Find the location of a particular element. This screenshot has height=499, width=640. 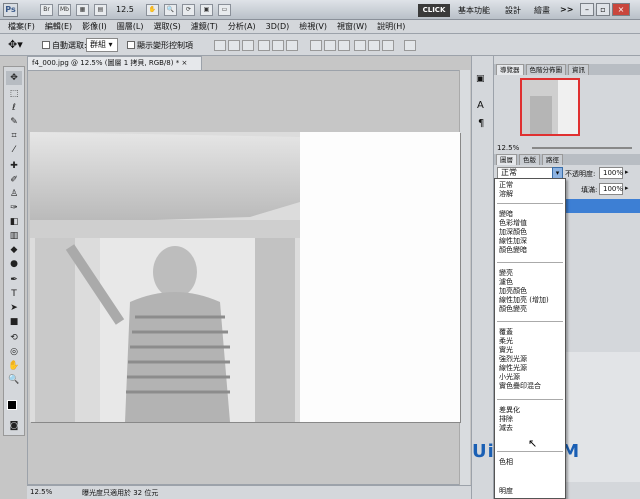

screen-mode-icon: ▭ is located at coordinates (224, 10).